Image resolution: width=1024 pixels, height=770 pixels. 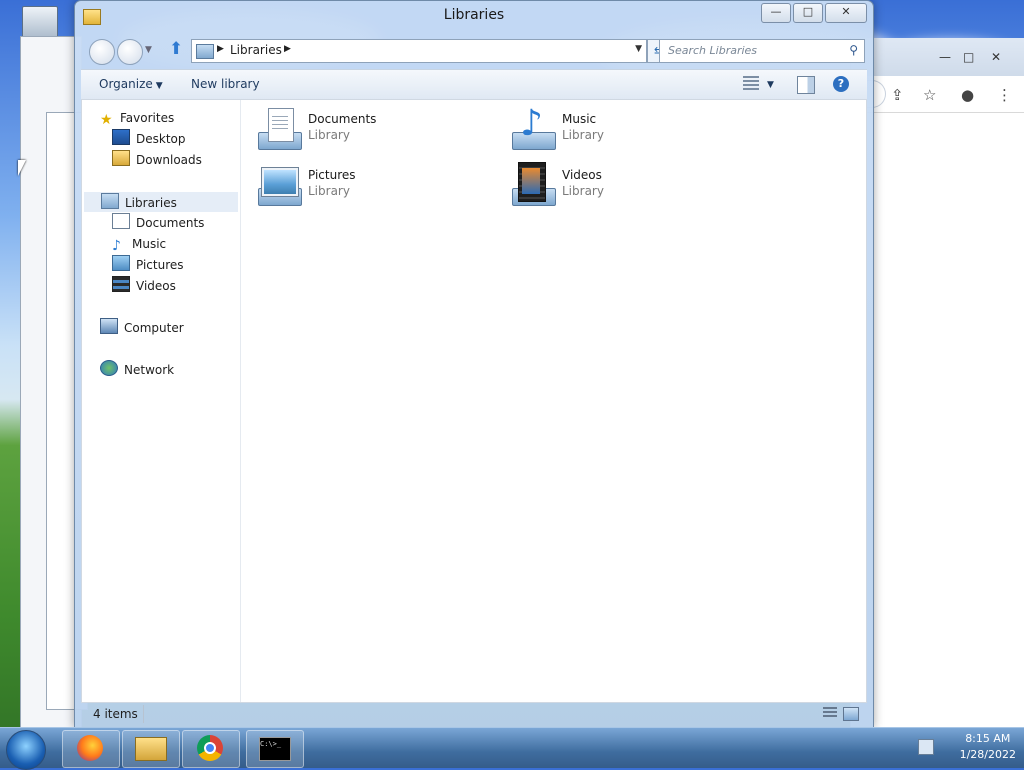 What do you see at coordinates (713, 50) in the screenshot?
I see `search-placeholder: Search Libraries` at bounding box center [713, 50].